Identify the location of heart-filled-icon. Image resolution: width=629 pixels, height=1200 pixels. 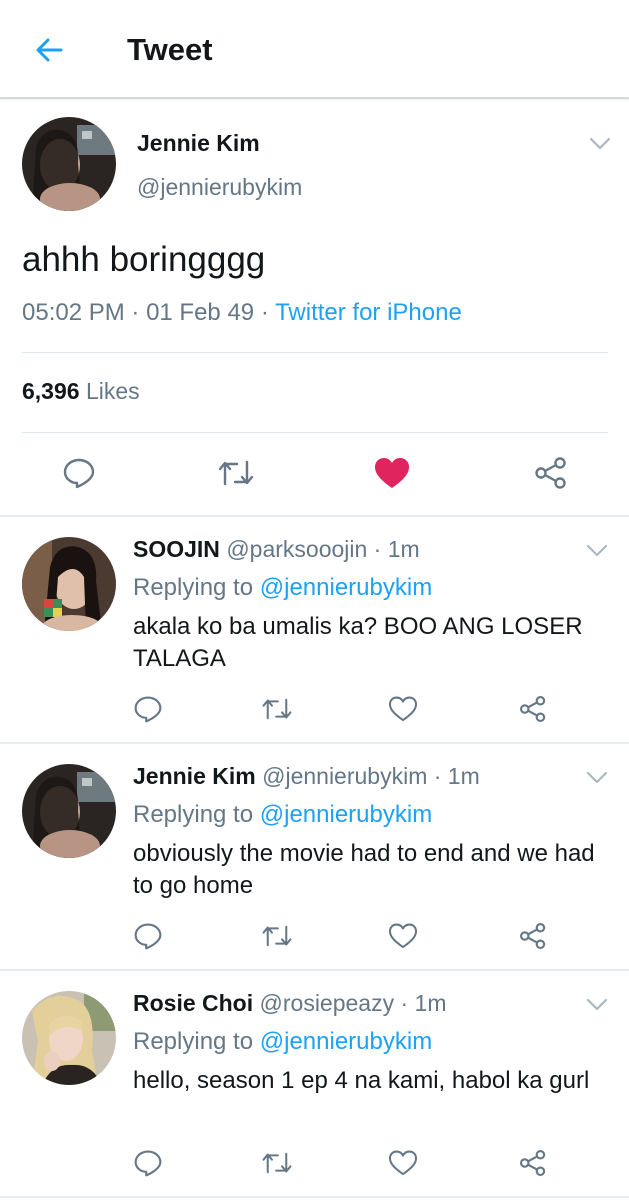
(392, 473).